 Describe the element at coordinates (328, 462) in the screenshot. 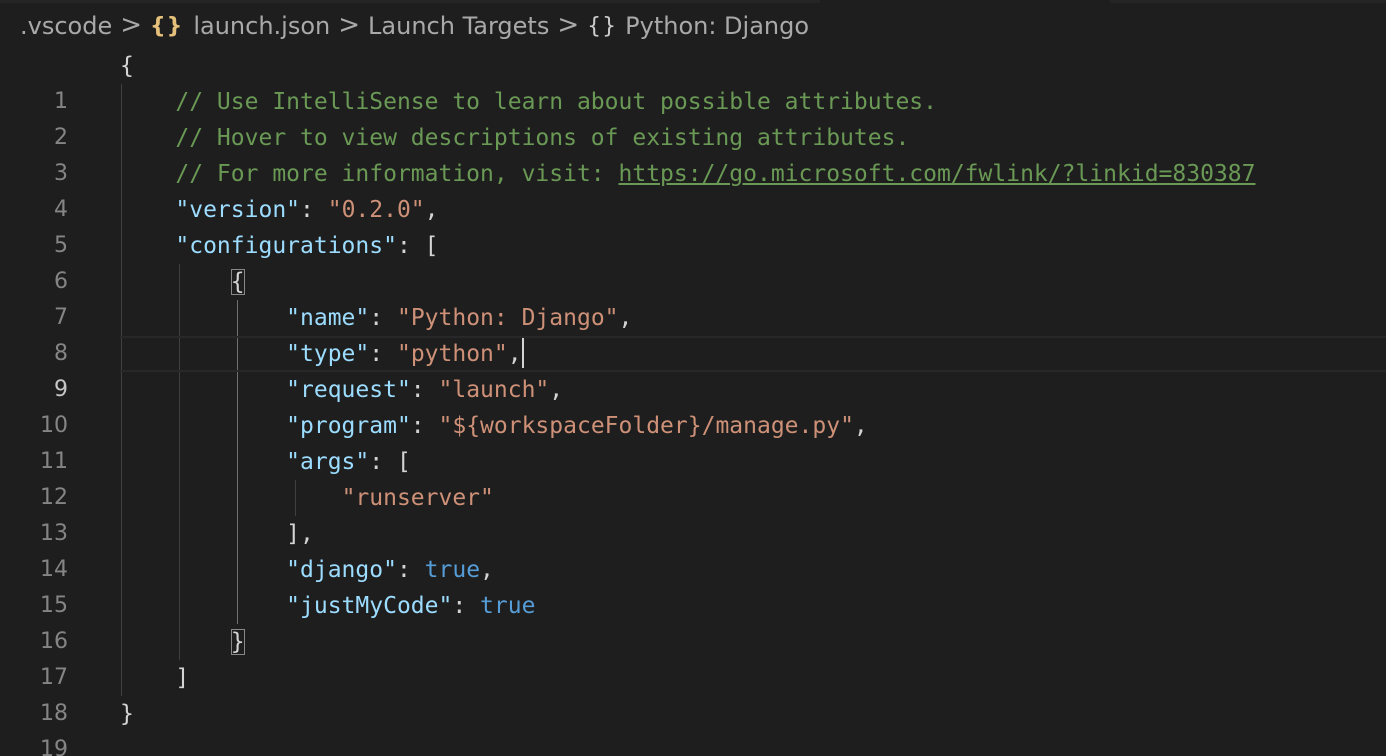

I see `json-key: "args"` at that location.